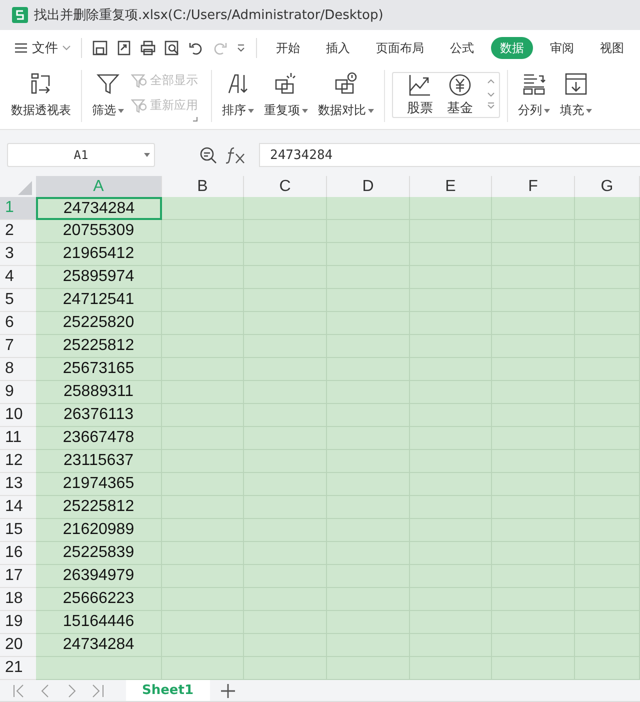 The height and width of the screenshot is (702, 640). What do you see at coordinates (18, 231) in the screenshot?
I see `row-header: 2` at bounding box center [18, 231].